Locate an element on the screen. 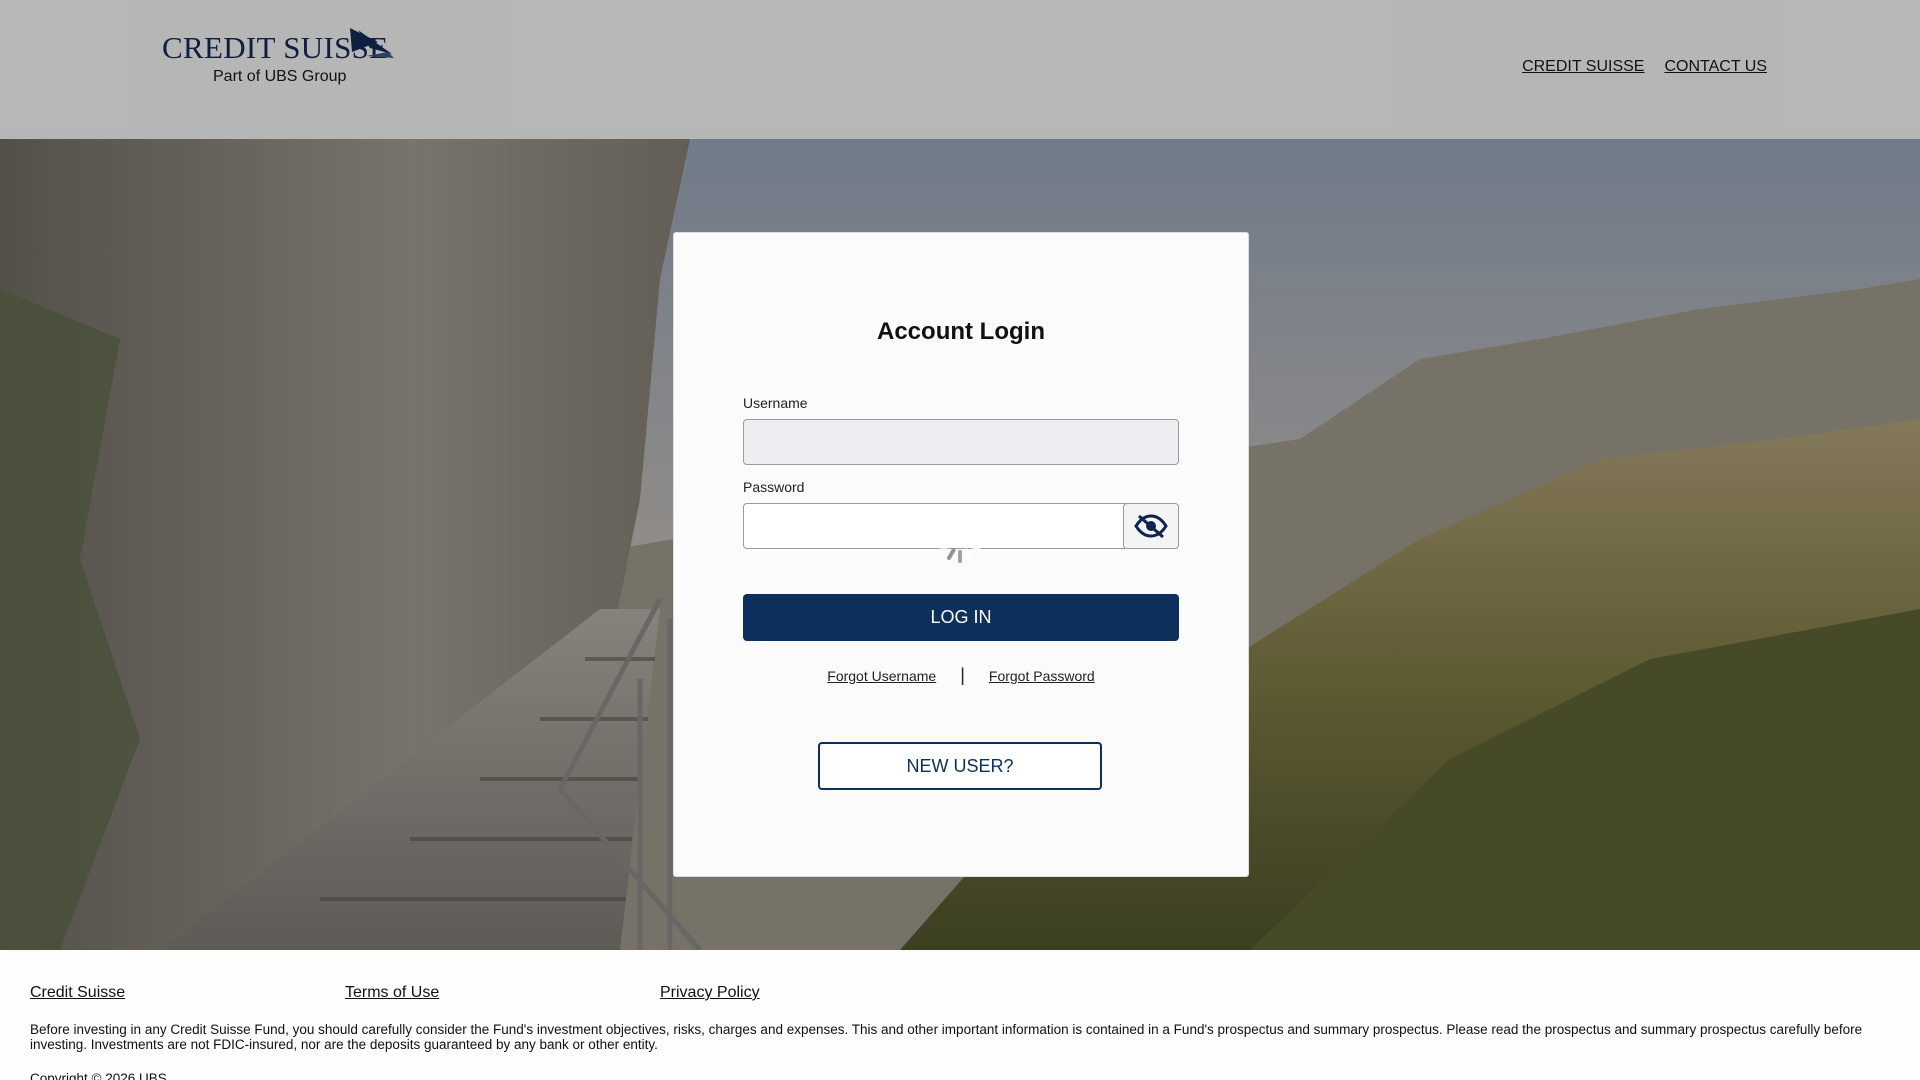  nav-contact-us-link: CONTACT US is located at coordinates (1715, 67).